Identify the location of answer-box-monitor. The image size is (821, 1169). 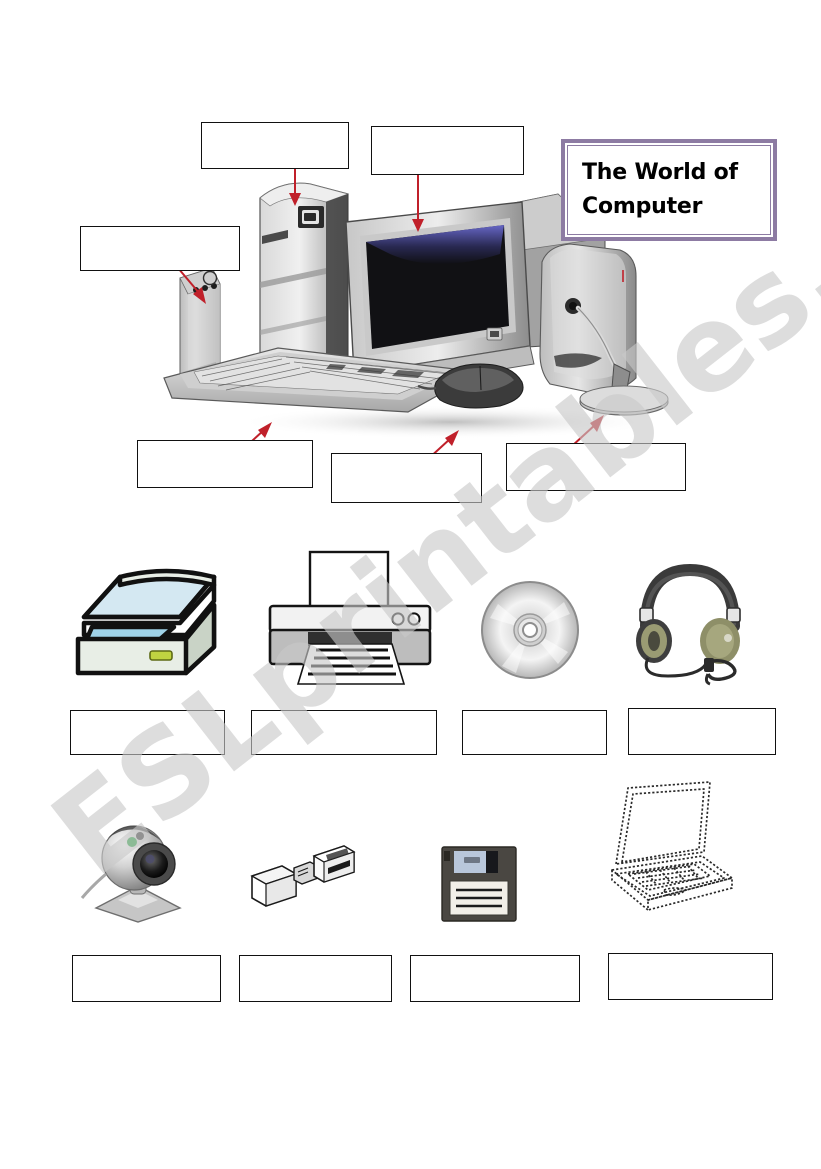
(447, 150).